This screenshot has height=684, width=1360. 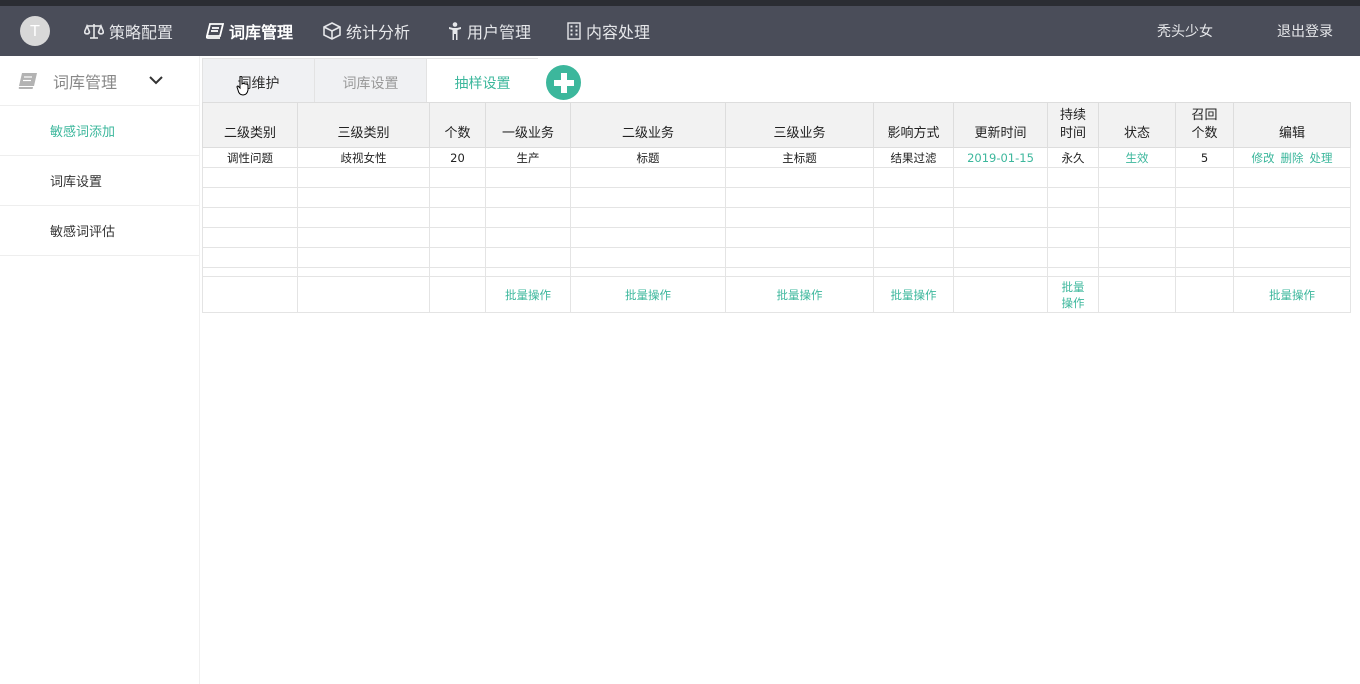 What do you see at coordinates (1073, 157) in the screenshot?
I see `cell: 永久` at bounding box center [1073, 157].